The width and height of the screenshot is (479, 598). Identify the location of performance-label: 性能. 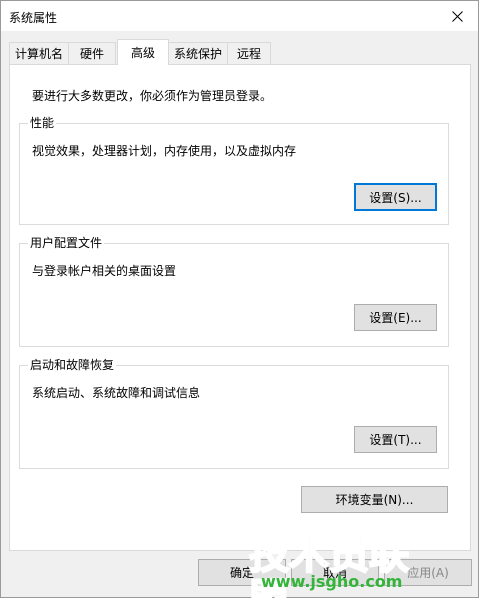
(42, 123).